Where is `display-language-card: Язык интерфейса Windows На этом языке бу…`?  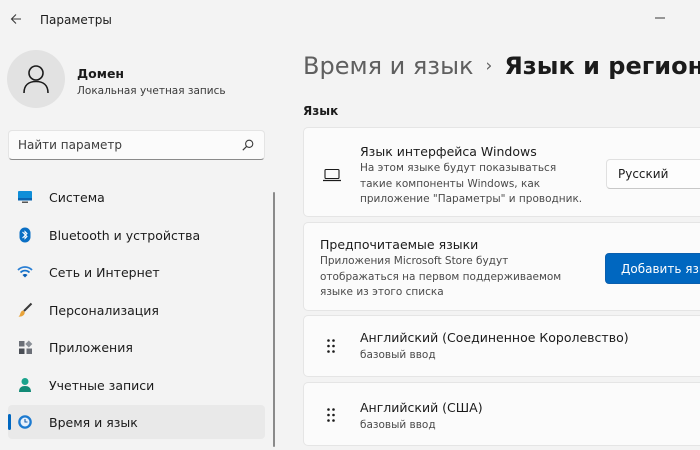 display-language-card: Язык интерфейса Windows На этом языке бу… is located at coordinates (501, 172).